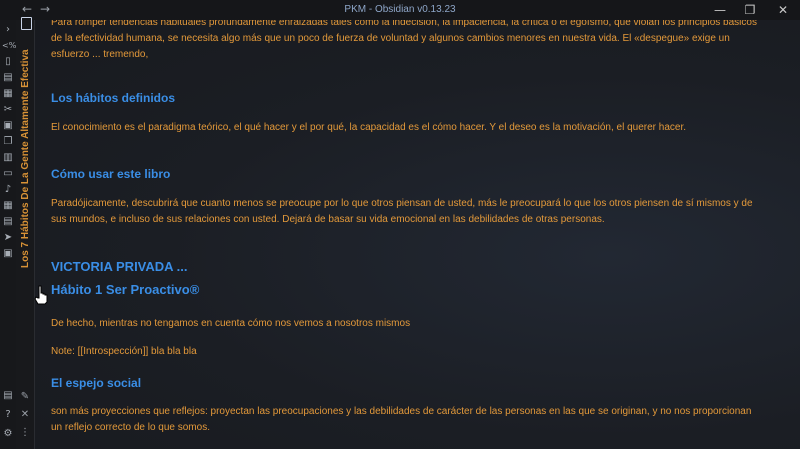 The height and width of the screenshot is (449, 800). Describe the element at coordinates (111, 174) in the screenshot. I see `heading-como-usar: Cómo usar este libro` at that location.